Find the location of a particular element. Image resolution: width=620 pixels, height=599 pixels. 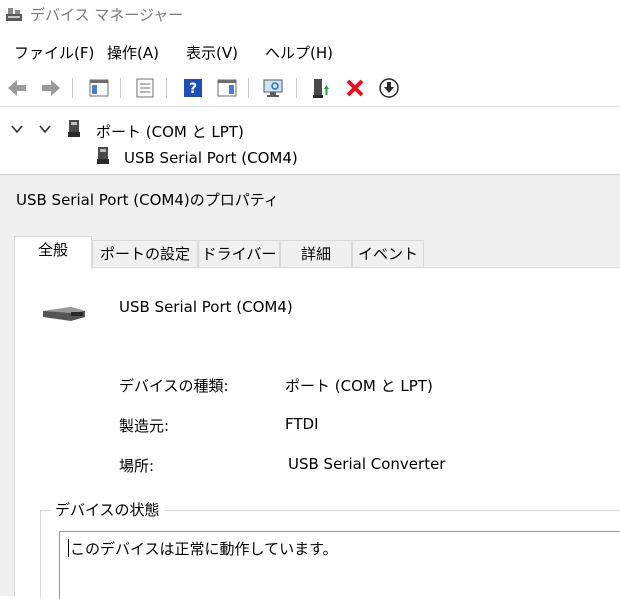

help-icon: ? is located at coordinates (193, 88).